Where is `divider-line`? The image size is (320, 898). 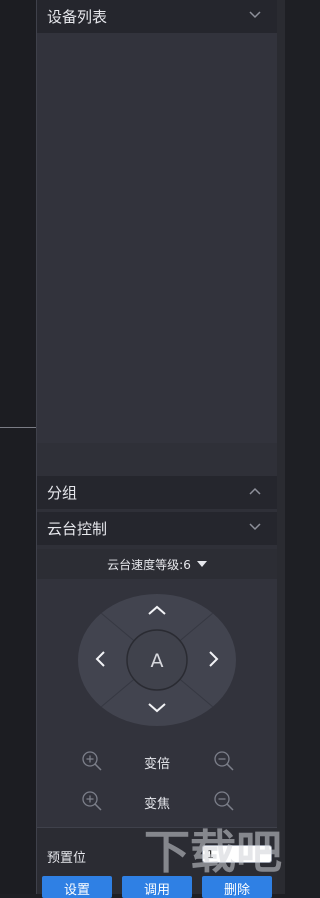
divider-line is located at coordinates (18, 427).